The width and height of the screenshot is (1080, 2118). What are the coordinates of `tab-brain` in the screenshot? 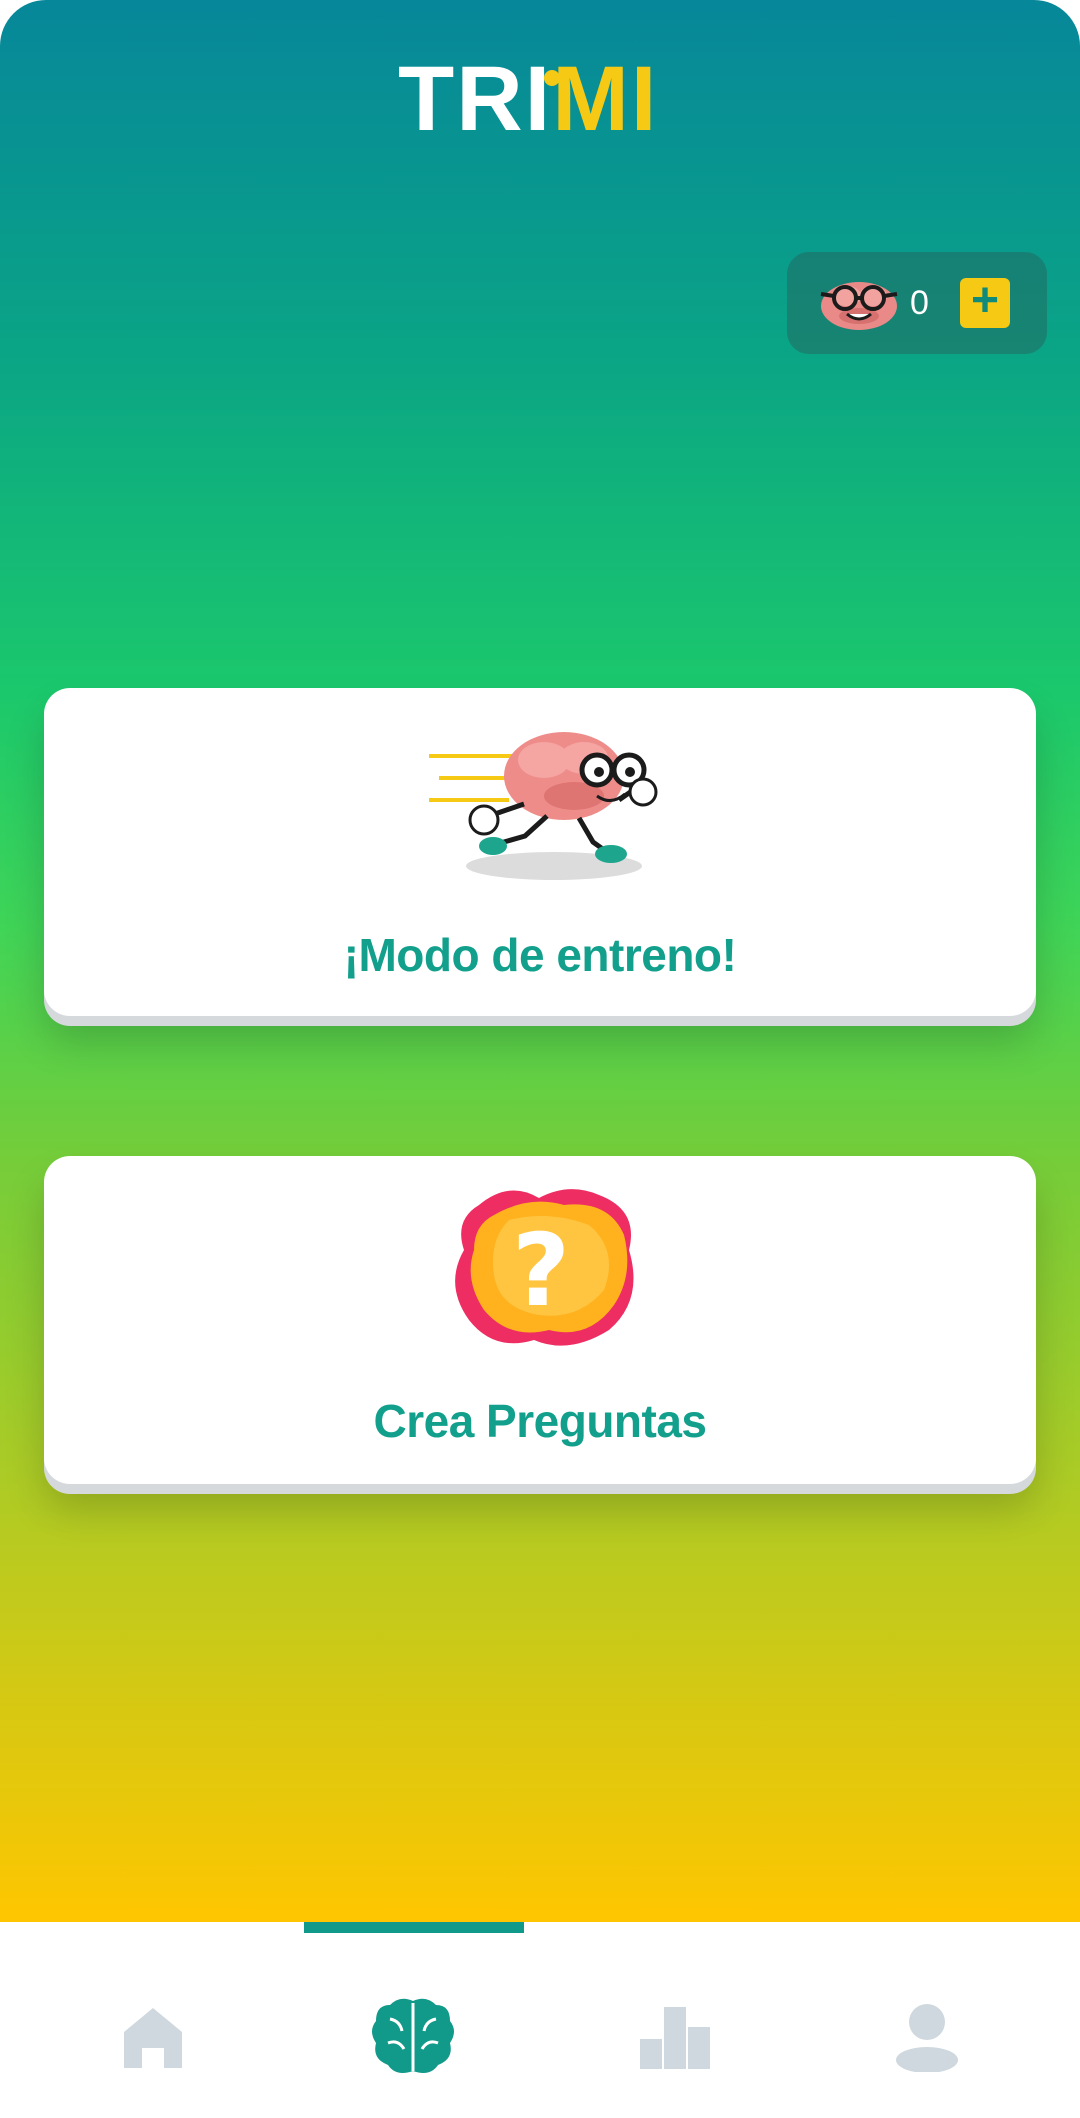 It's located at (413, 2037).